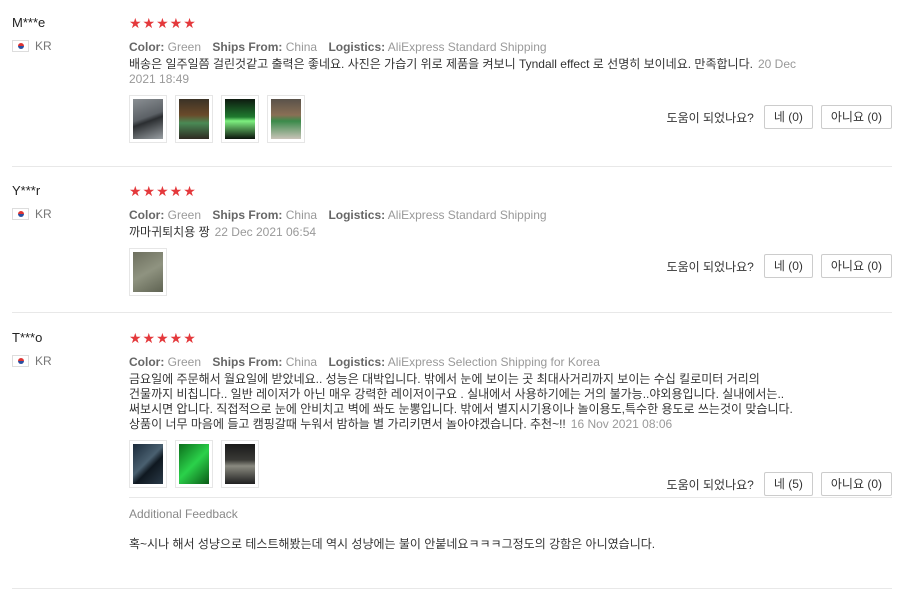  Describe the element at coordinates (70, 89) in the screenshot. I see `reviewer-info: M***e KR` at that location.